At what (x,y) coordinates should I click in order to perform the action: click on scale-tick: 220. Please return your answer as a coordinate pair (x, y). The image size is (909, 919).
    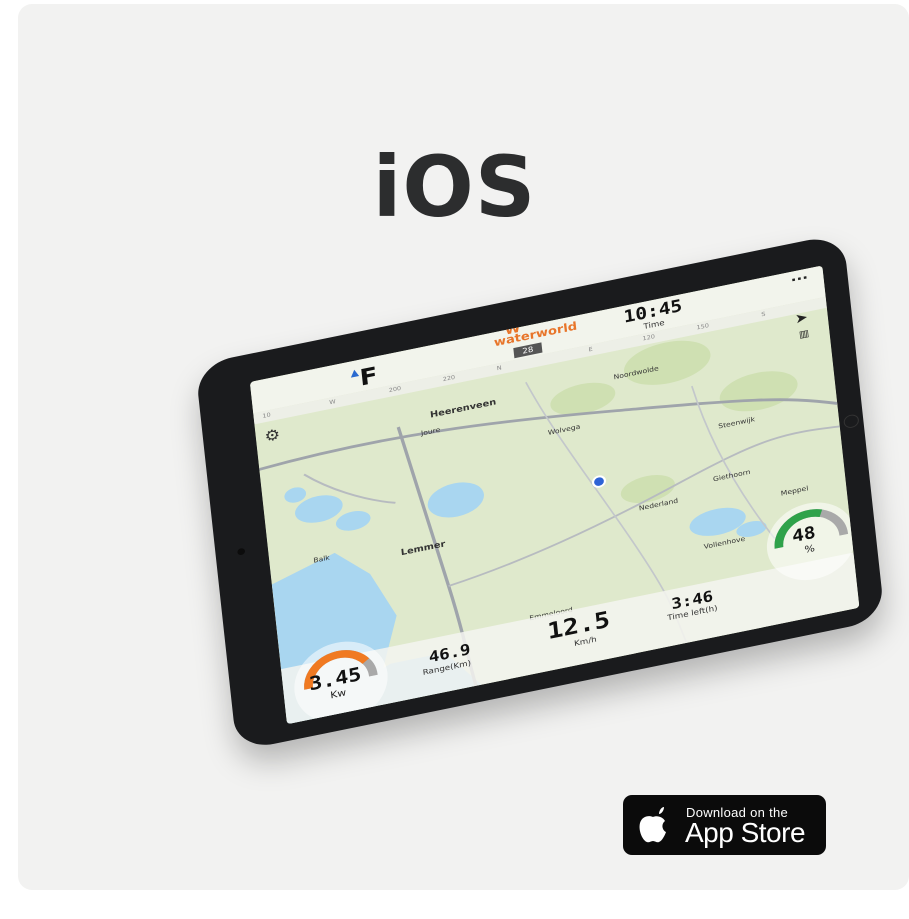
    Looking at the image, I should click on (449, 379).